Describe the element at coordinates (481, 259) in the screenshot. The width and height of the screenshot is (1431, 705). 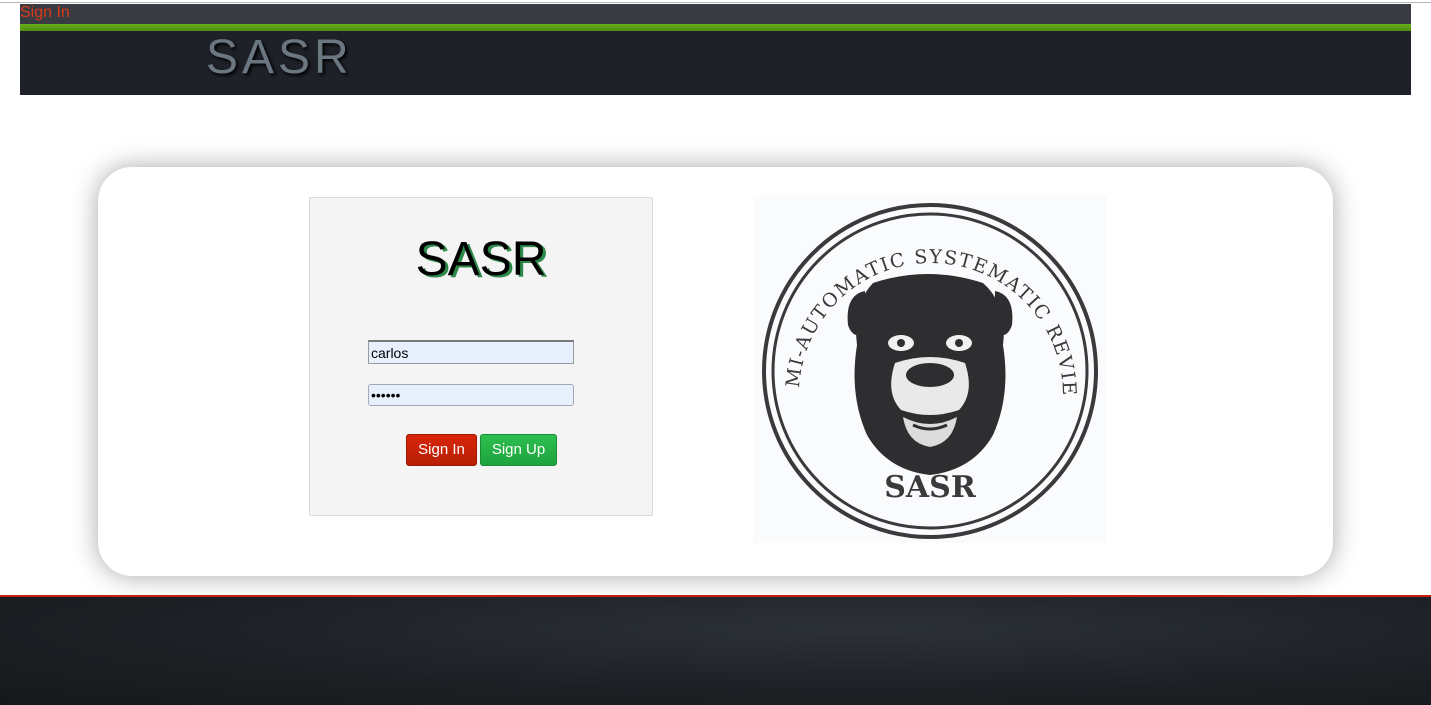
I see `login-logo-text: SASR` at that location.